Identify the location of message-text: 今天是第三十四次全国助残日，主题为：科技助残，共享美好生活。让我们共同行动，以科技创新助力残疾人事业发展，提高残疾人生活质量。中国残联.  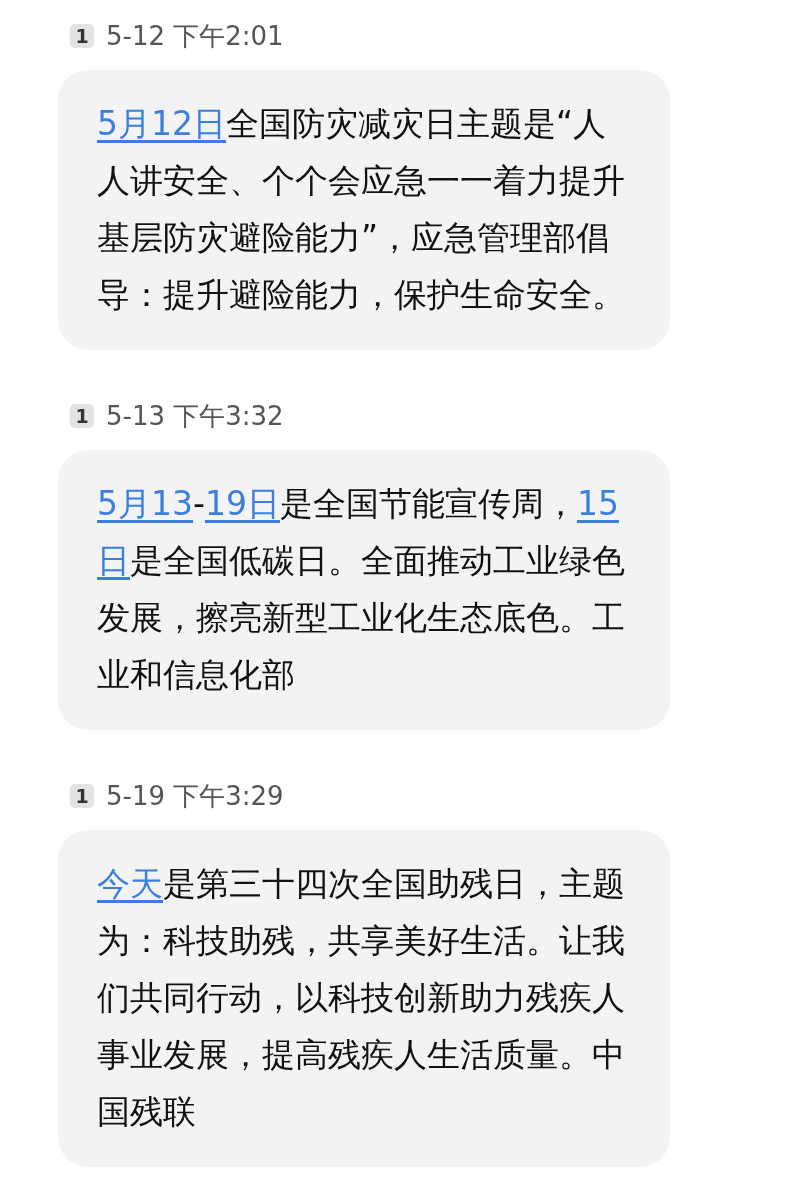
(361, 998).